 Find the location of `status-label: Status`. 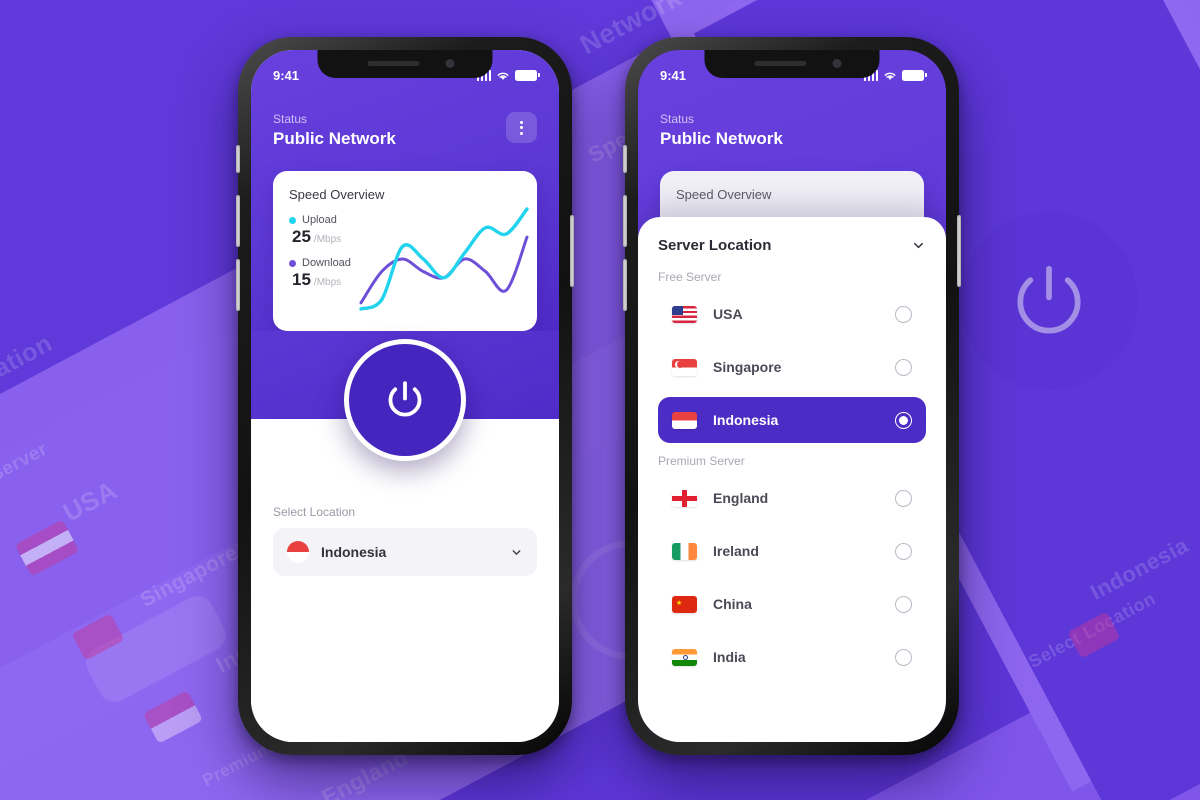

status-label: Status is located at coordinates (290, 119).